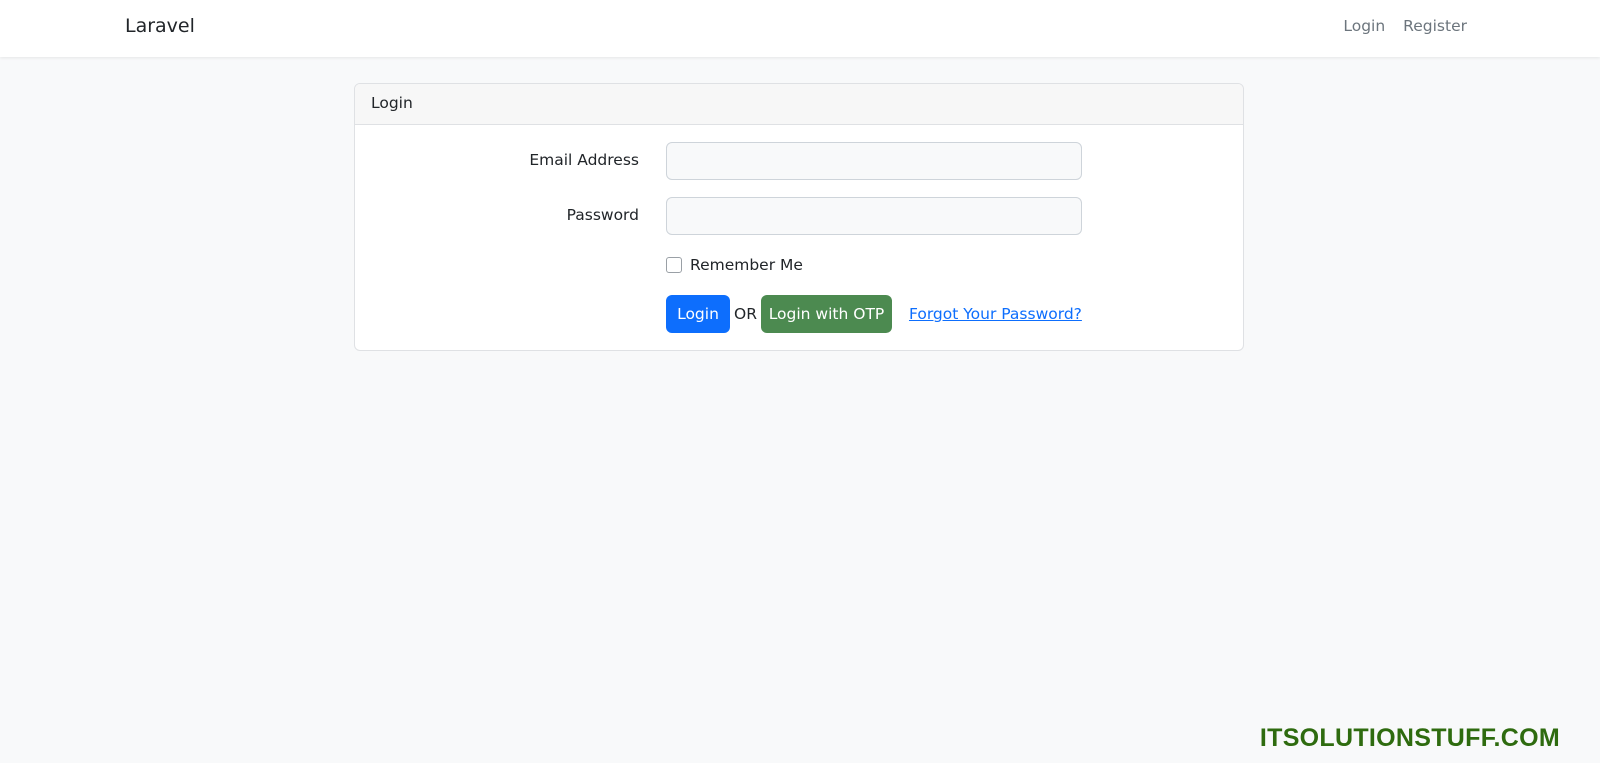 This screenshot has width=1600, height=763. What do you see at coordinates (874, 216) in the screenshot?
I see `password-input` at bounding box center [874, 216].